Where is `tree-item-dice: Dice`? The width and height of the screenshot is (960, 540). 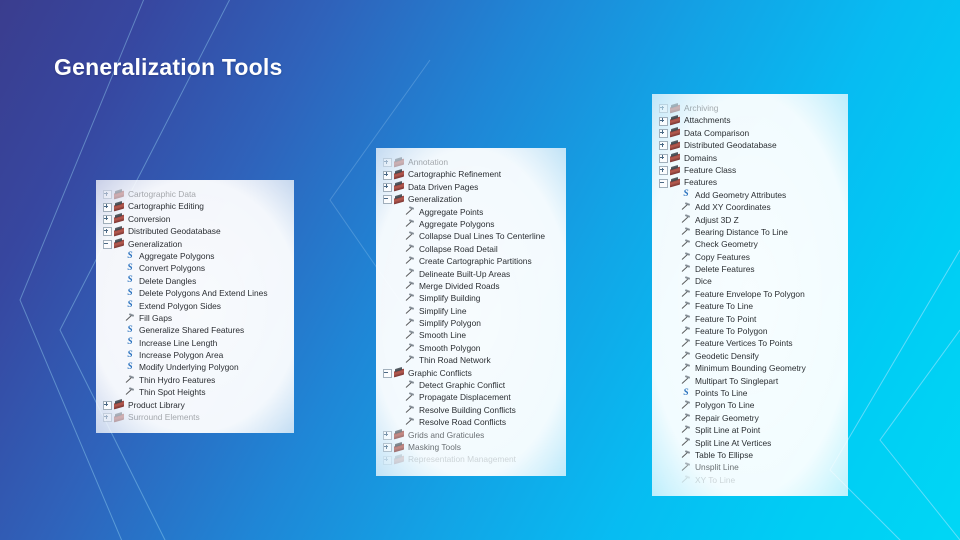 tree-item-dice: Dice is located at coordinates (748, 281).